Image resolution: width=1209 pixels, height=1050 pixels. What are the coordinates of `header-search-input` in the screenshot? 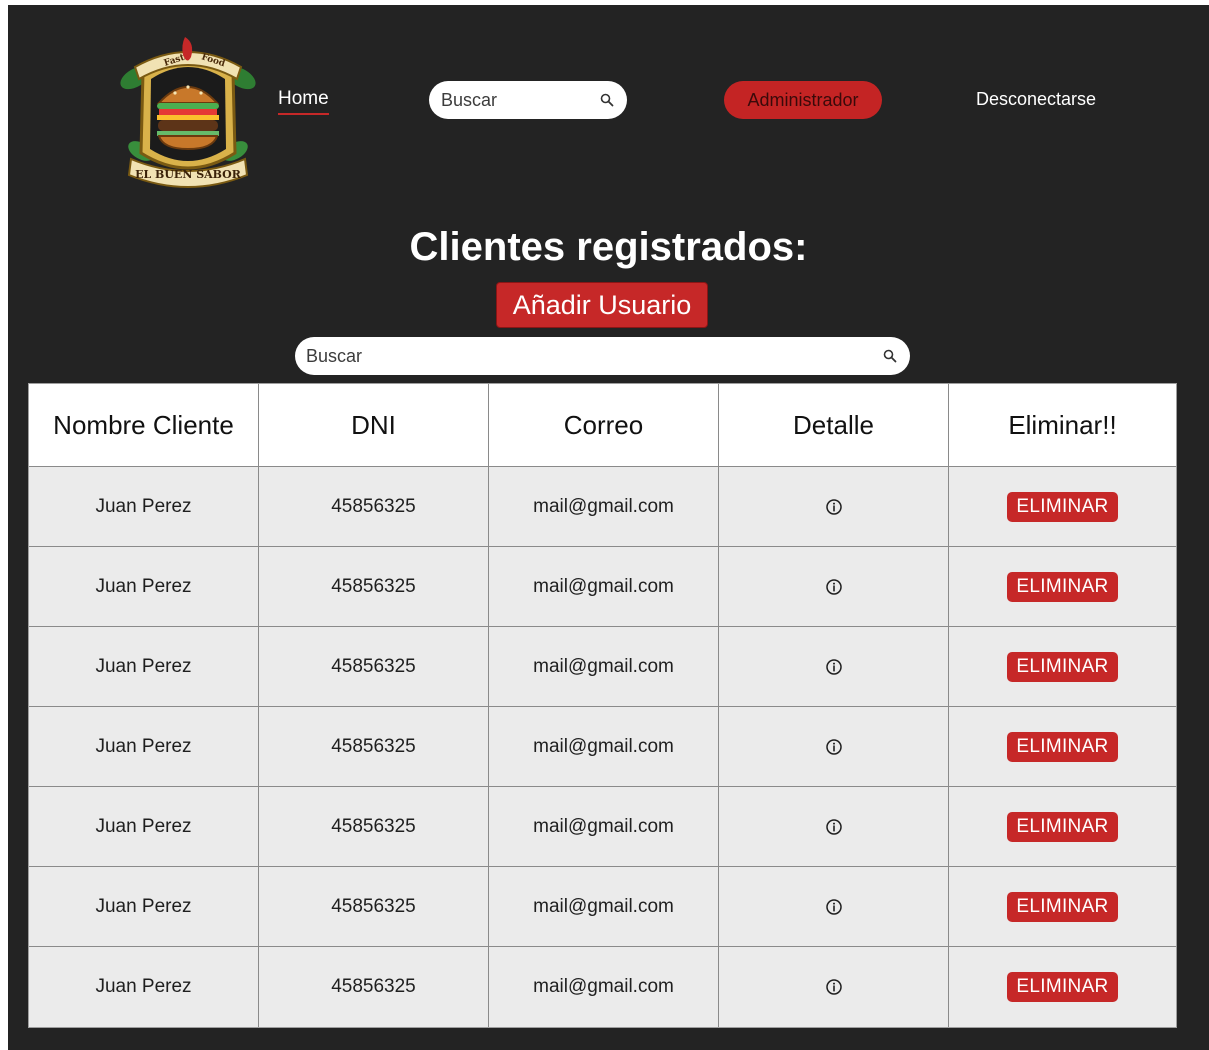 It's located at (519, 100).